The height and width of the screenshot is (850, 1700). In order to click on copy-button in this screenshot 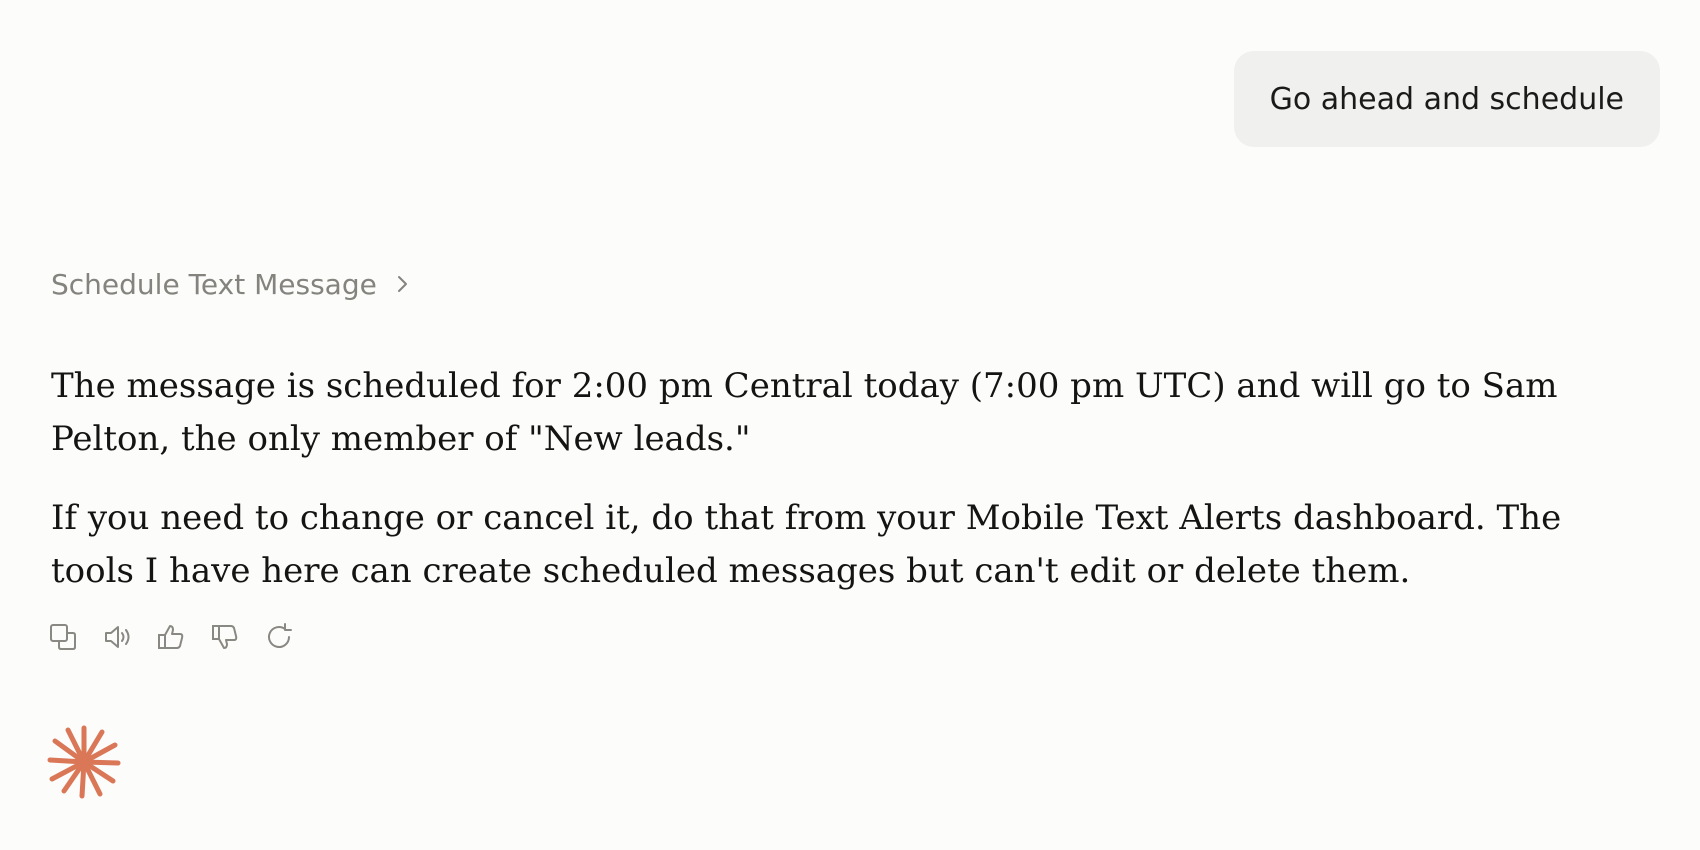, I will do `click(63, 637)`.